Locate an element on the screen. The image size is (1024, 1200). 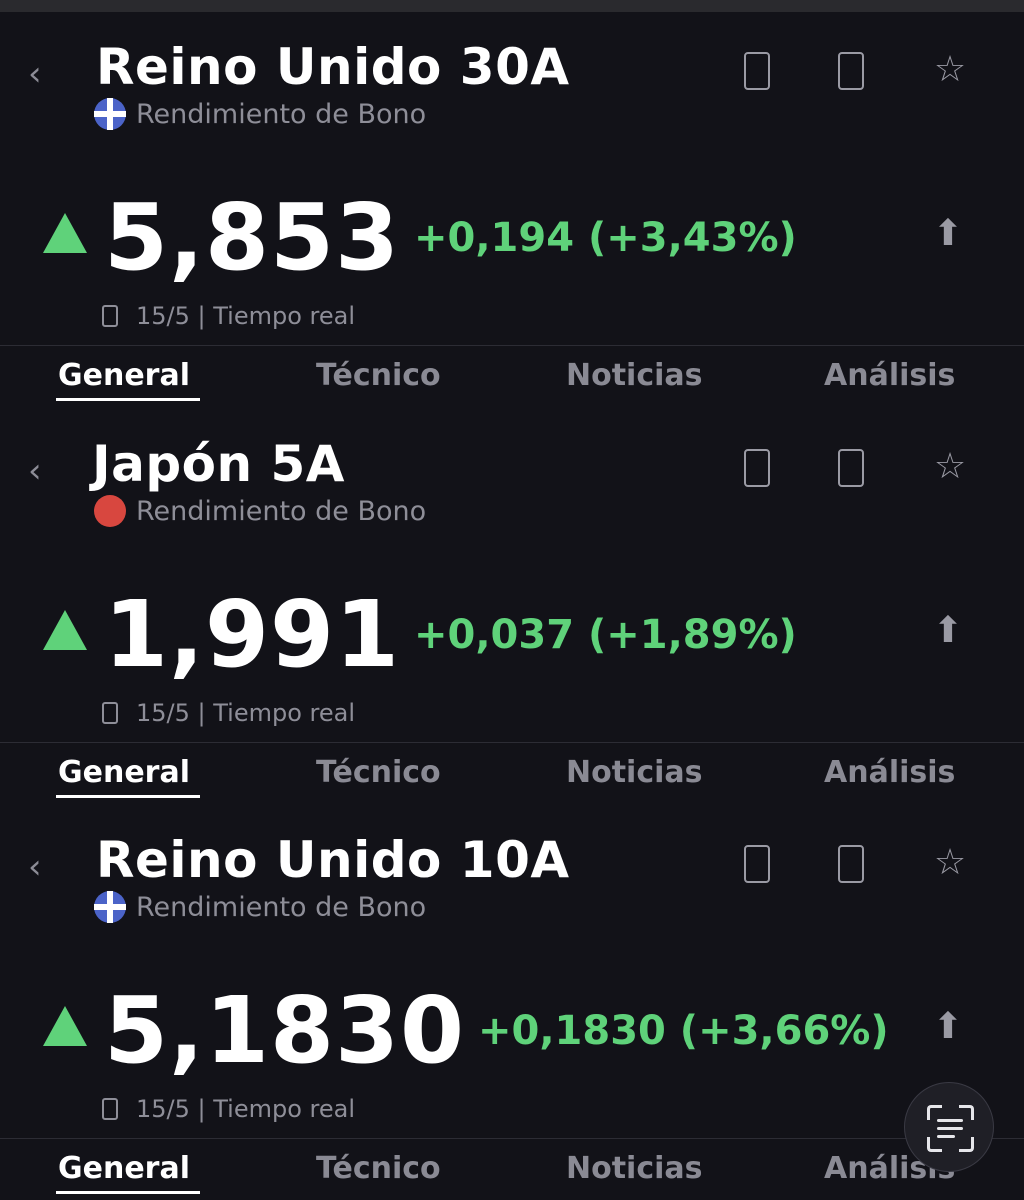
text-scan-button is located at coordinates (949, 1127).